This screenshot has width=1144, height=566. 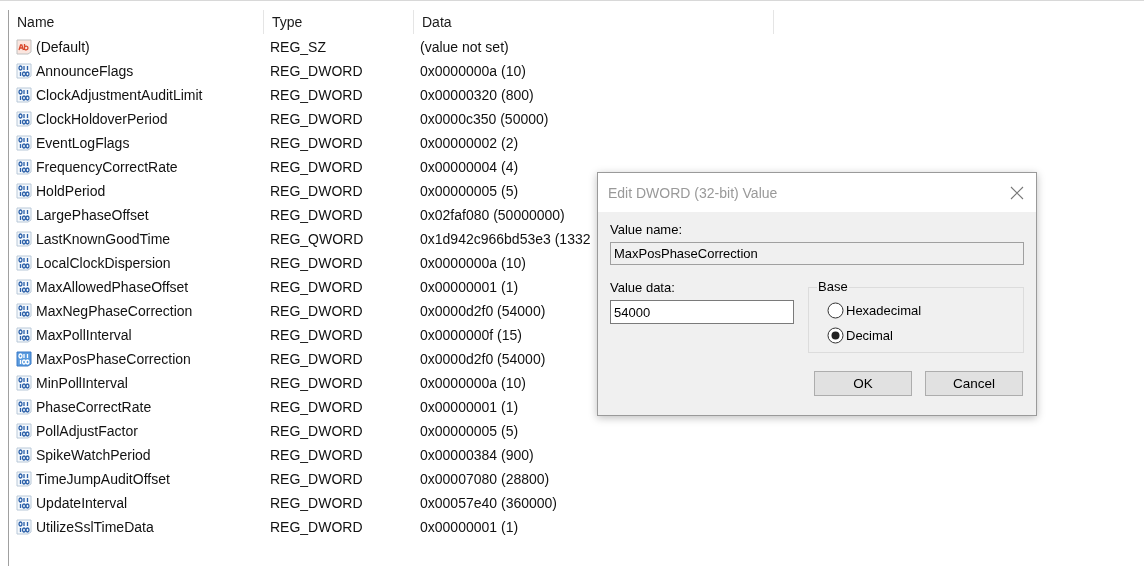 I want to click on value-type: REG_SZ, so click(x=298, y=47).